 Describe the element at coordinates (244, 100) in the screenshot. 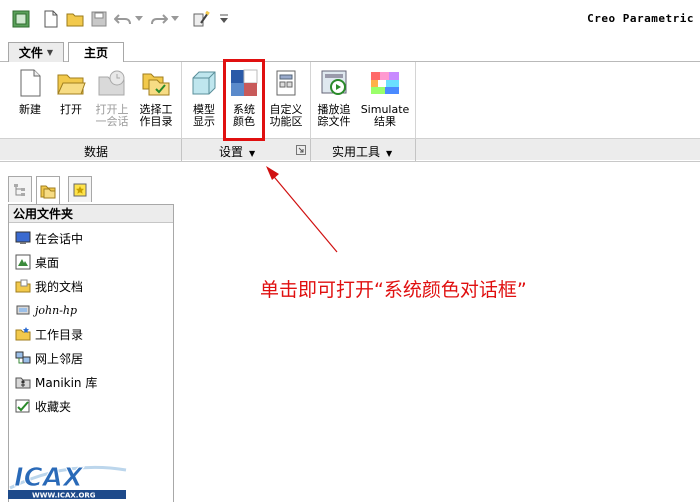

I see `highlight-box` at that location.